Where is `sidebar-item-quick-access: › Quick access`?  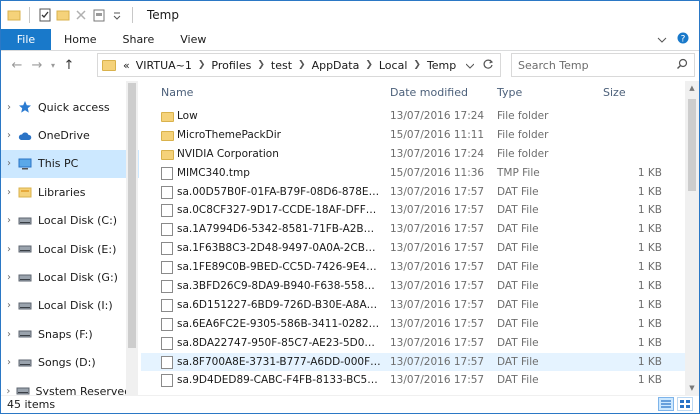
sidebar-item-quick-access: › Quick access is located at coordinates (70, 107).